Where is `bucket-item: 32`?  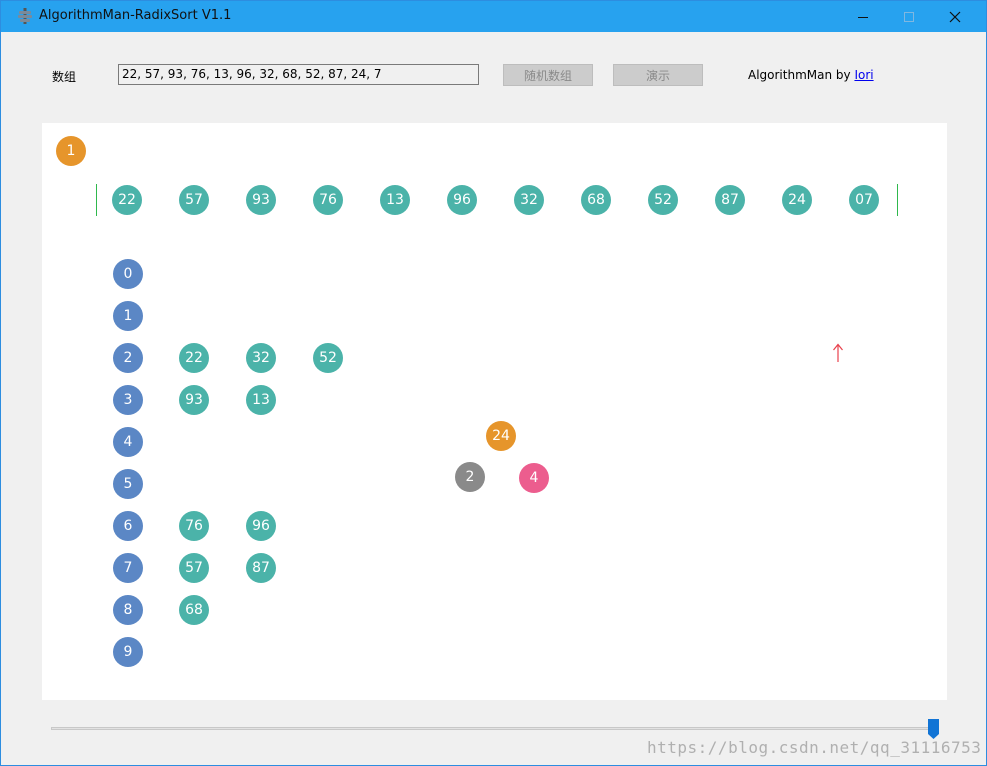 bucket-item: 32 is located at coordinates (261, 358).